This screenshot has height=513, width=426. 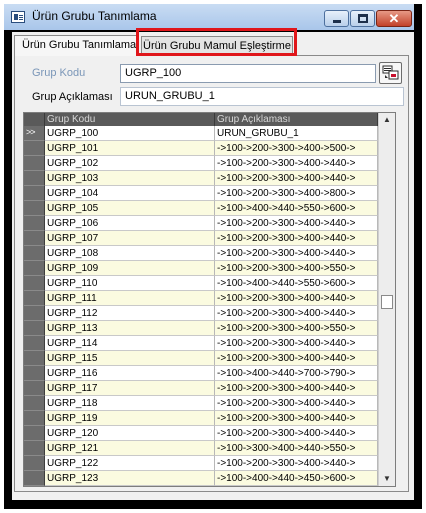 I want to click on cell-grup-kodu: UGRP_122, so click(x=130, y=463).